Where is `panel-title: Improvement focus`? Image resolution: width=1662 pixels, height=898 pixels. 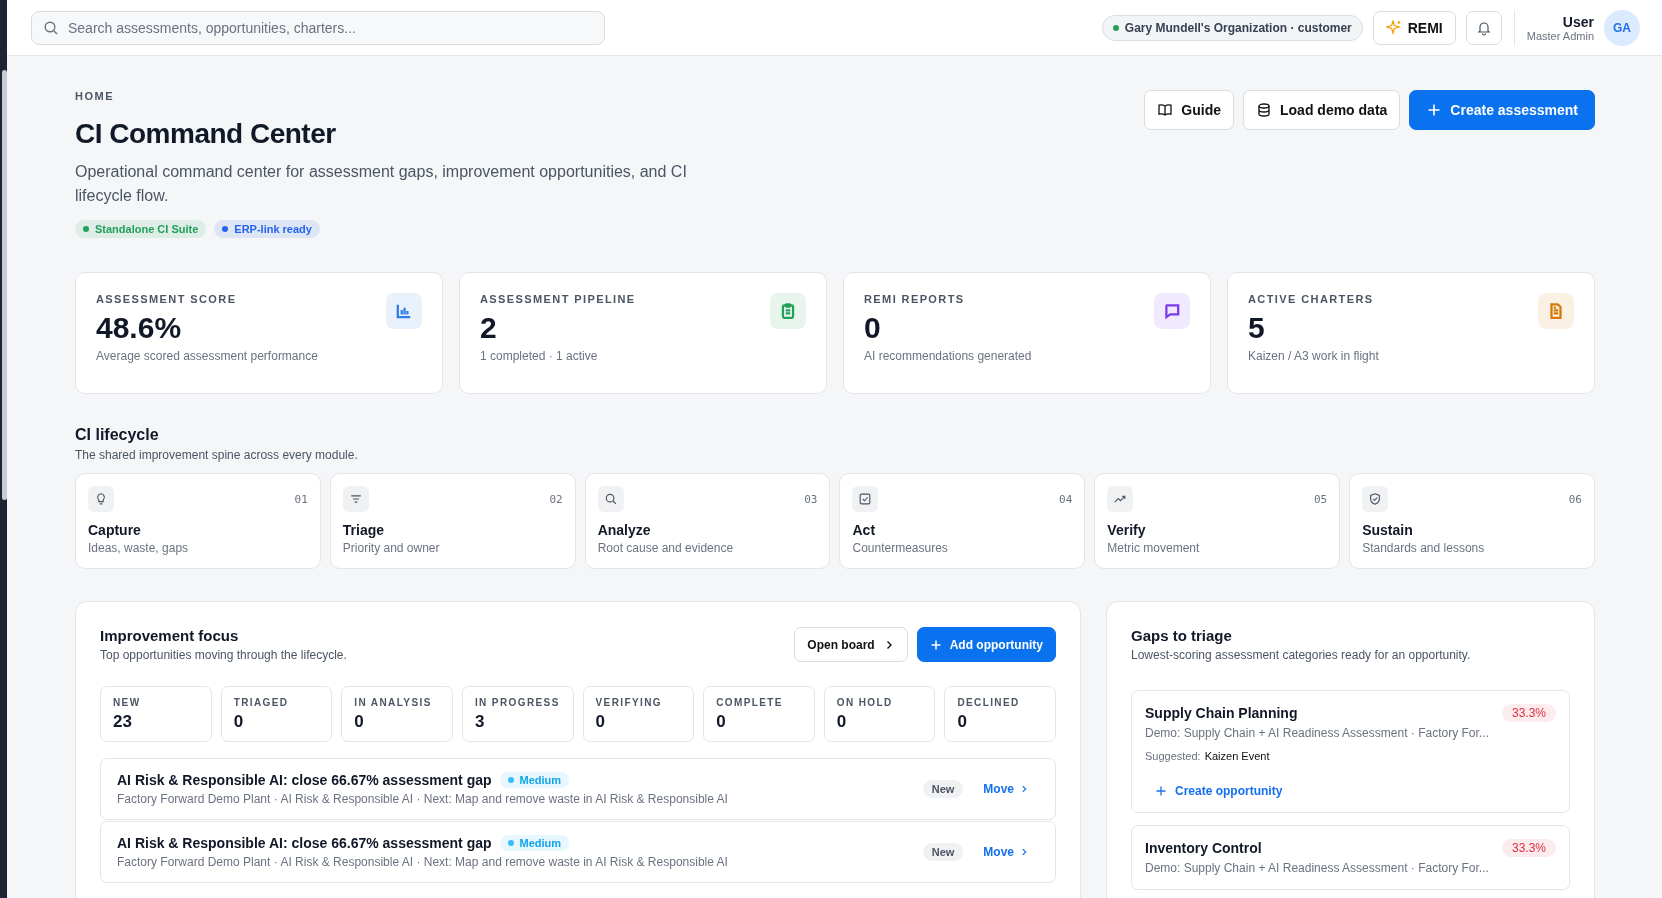 panel-title: Improvement focus is located at coordinates (170, 635).